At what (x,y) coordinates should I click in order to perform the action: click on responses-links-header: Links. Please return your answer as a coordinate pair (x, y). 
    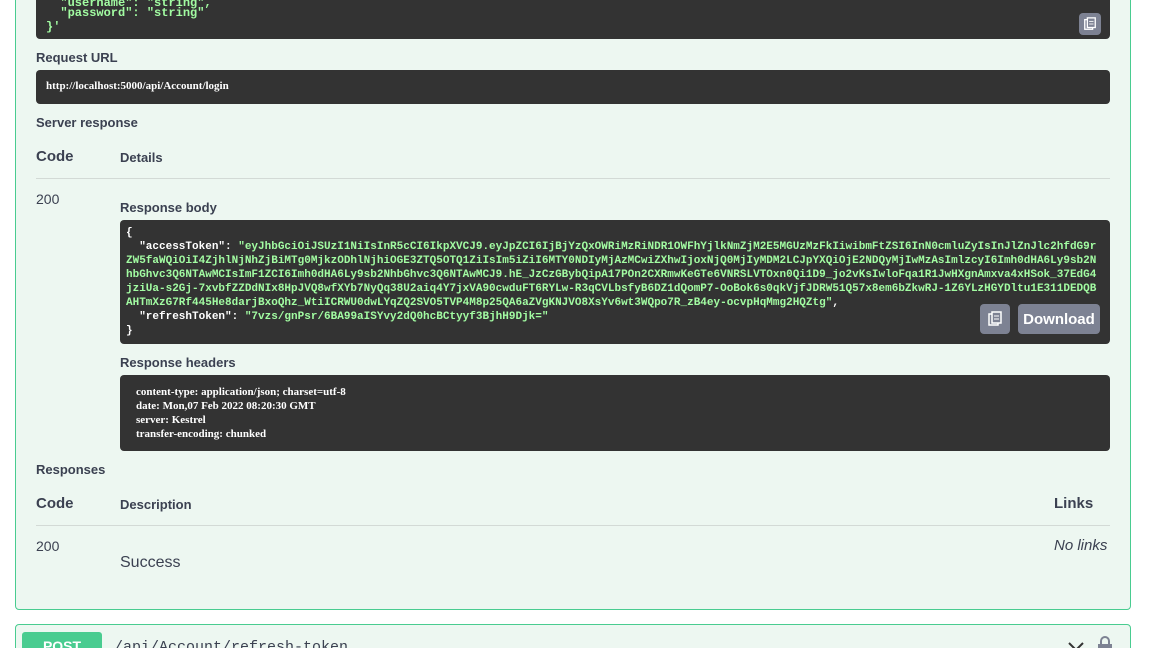
    Looking at the image, I should click on (1074, 503).